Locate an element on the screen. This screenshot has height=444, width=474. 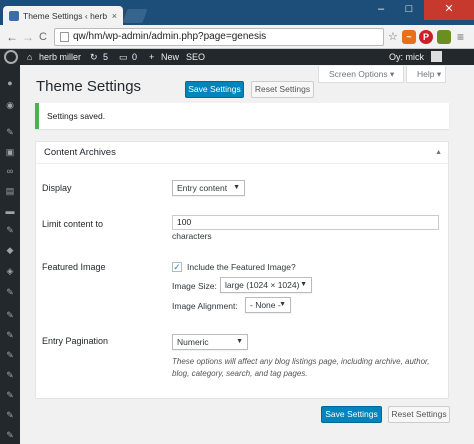
user-greeting: Oy: mick is located at coordinates (406, 57).